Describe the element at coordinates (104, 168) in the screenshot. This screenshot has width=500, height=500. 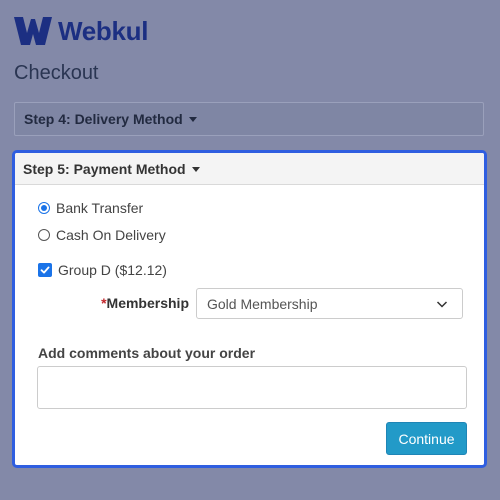
I see `step-payment-method-label: Step 5: Payment Method` at that location.